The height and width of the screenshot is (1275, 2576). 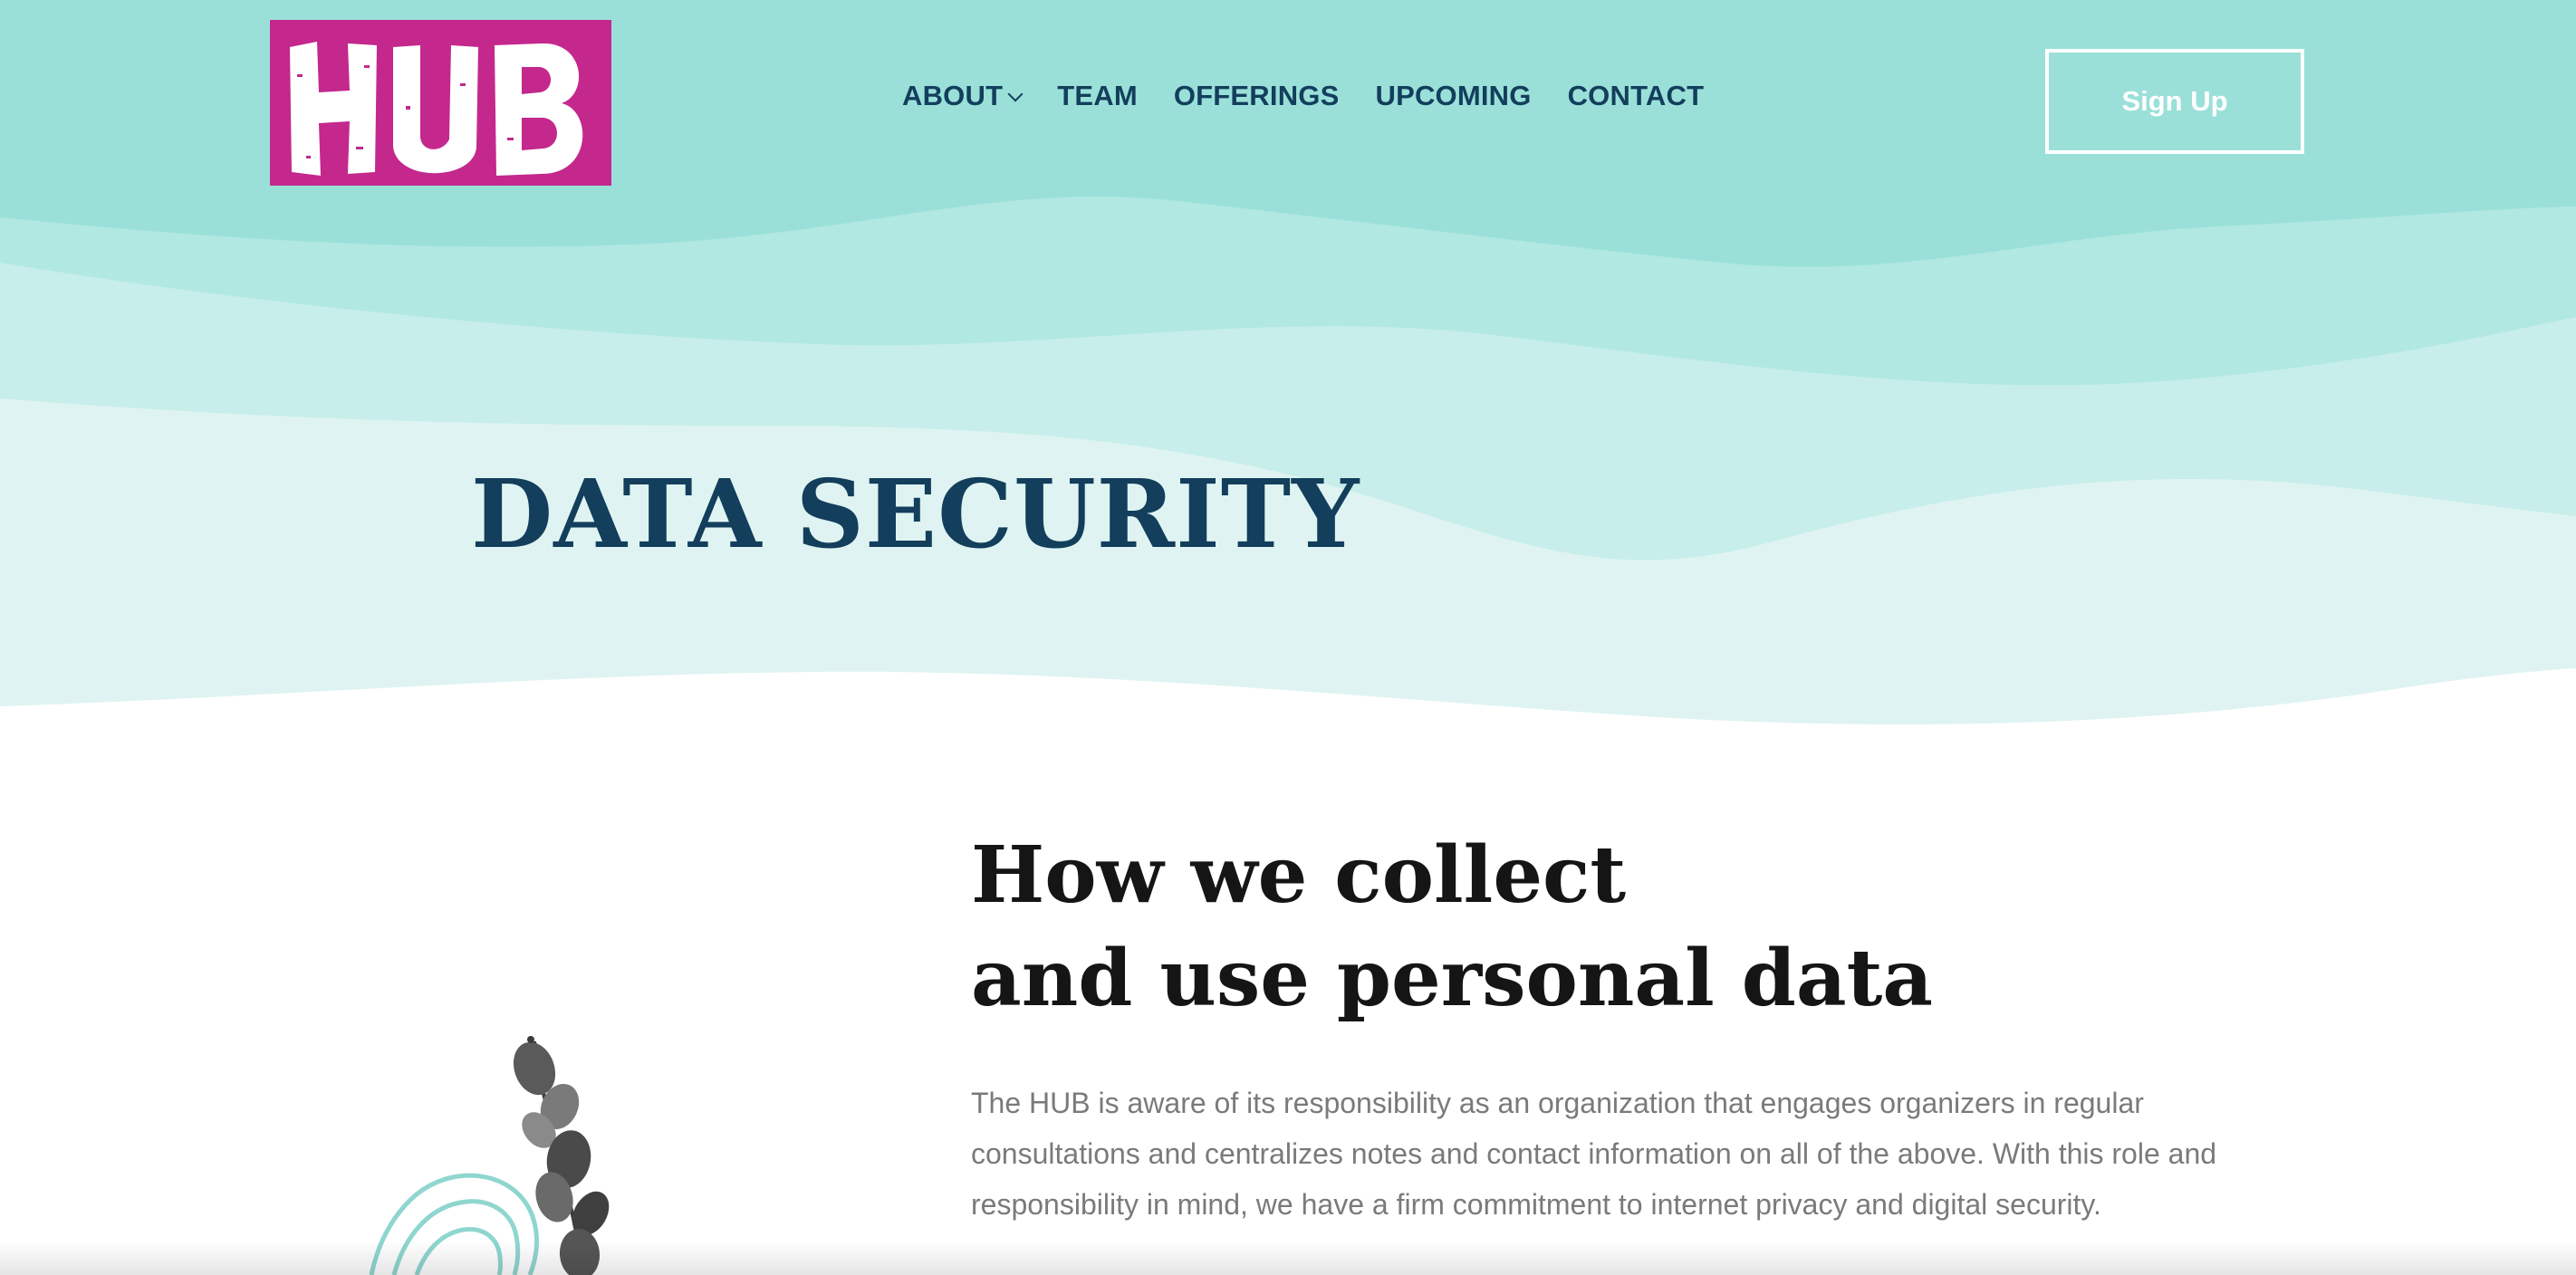 I want to click on hub-logo, so click(x=440, y=103).